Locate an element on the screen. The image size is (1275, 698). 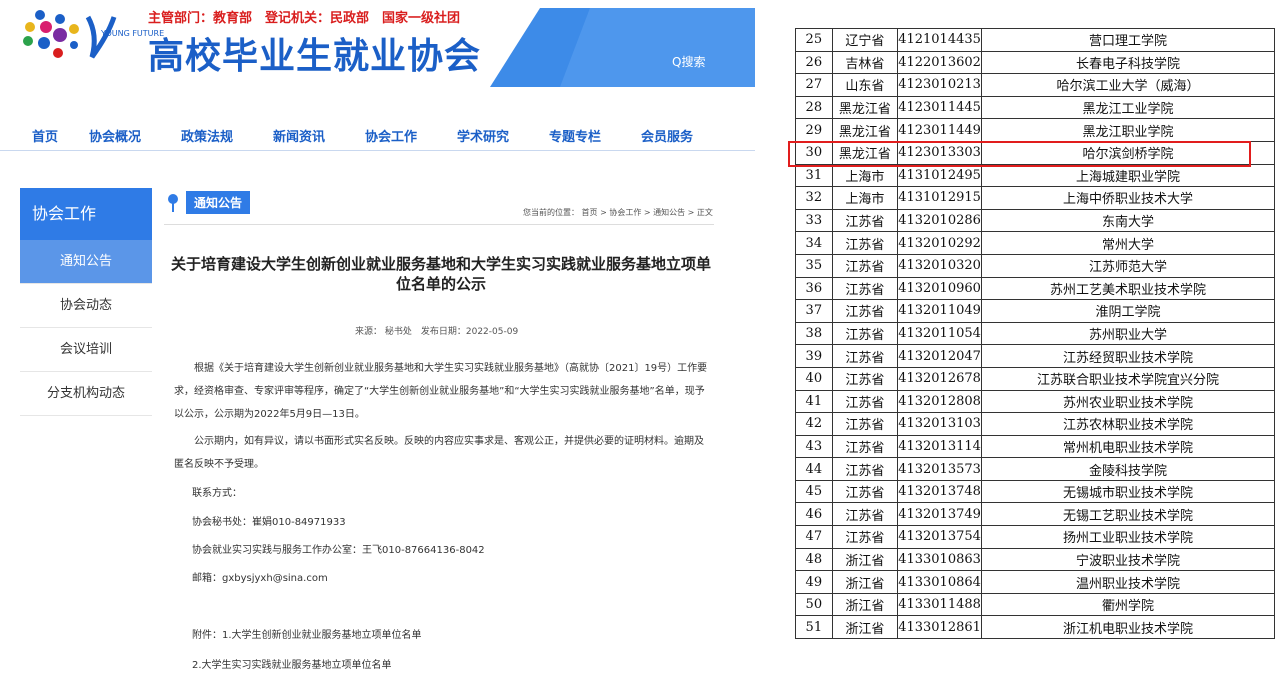
table-row: 39 江苏省 4132012047 江苏经贸职业技术学院 is located at coordinates (1035, 356).